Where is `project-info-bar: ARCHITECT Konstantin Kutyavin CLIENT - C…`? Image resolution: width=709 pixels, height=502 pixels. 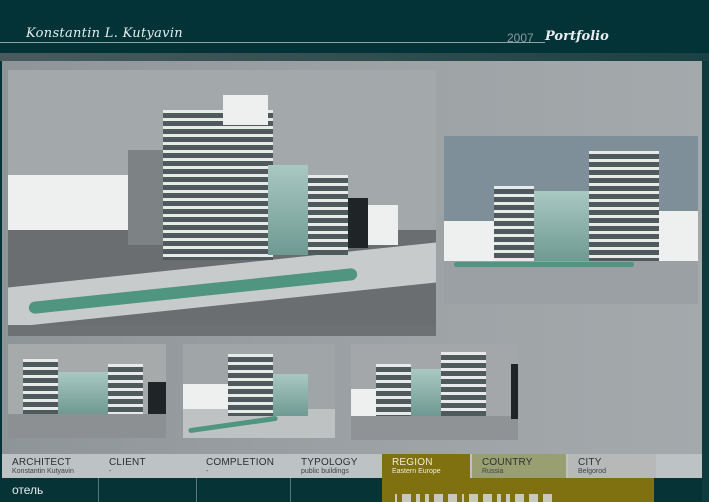
project-info-bar: ARCHITECT Konstantin Kutyavin CLIENT - C… is located at coordinates (352, 478).